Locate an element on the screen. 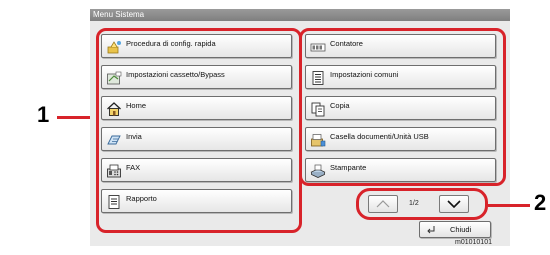 This screenshot has width=550, height=255. close-button: Chiudi is located at coordinates (455, 229).